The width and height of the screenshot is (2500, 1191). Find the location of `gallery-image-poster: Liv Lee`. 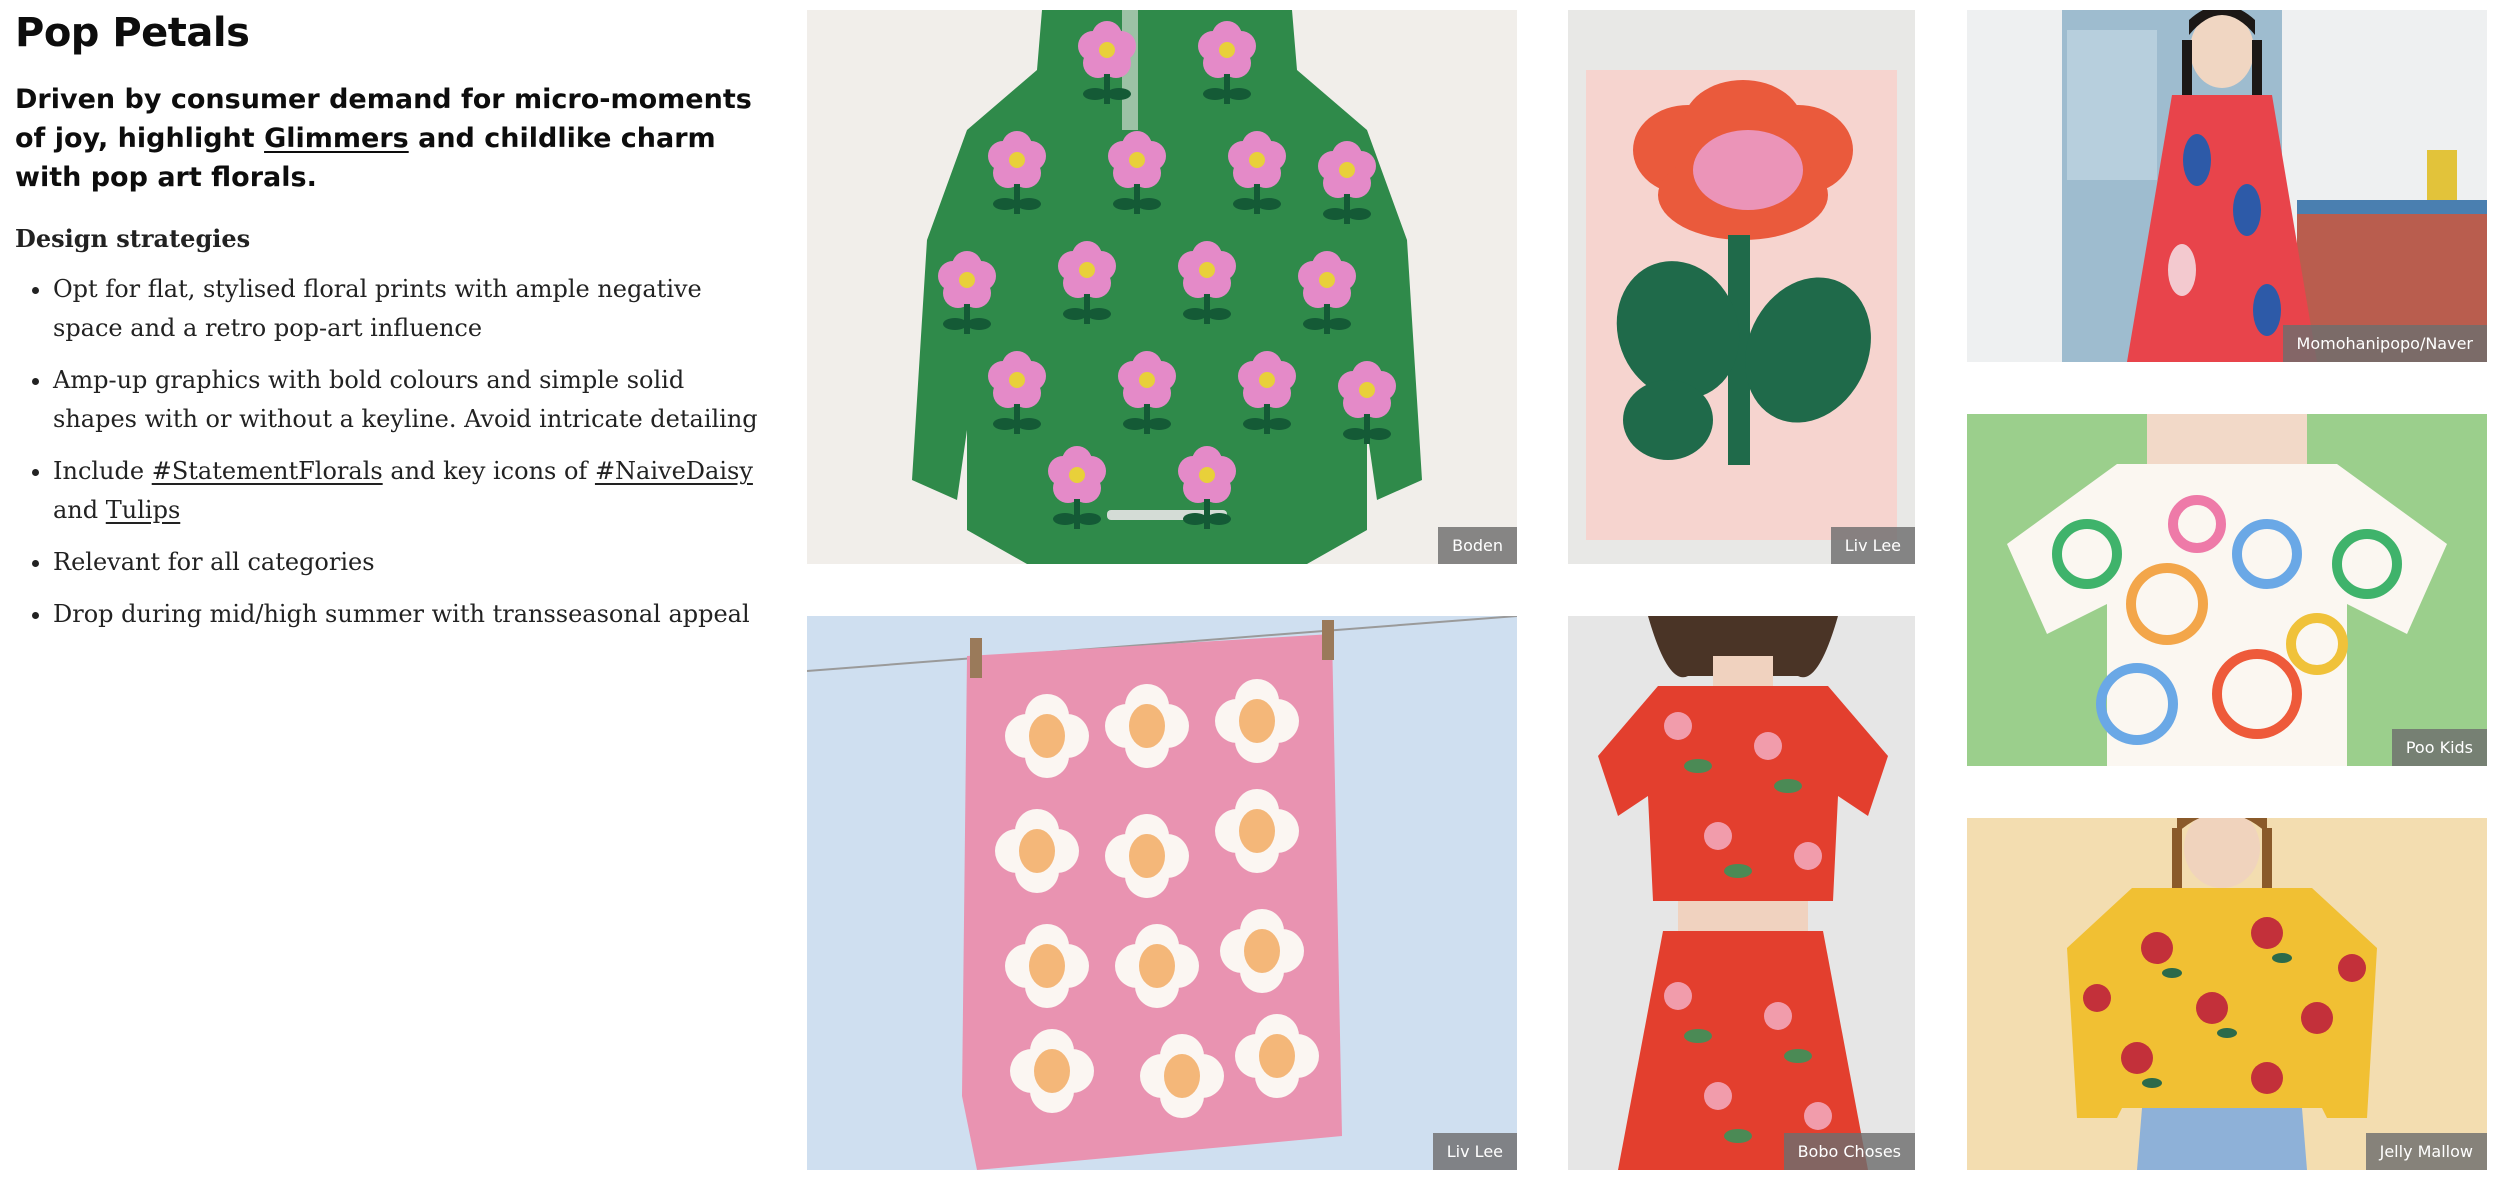

gallery-image-poster: Liv Lee is located at coordinates (1741, 287).